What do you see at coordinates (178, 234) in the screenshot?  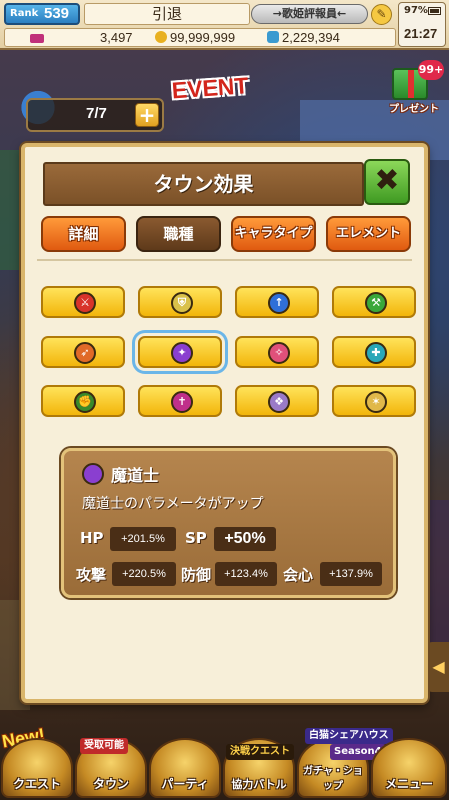 I see `tab-class: 職種` at bounding box center [178, 234].